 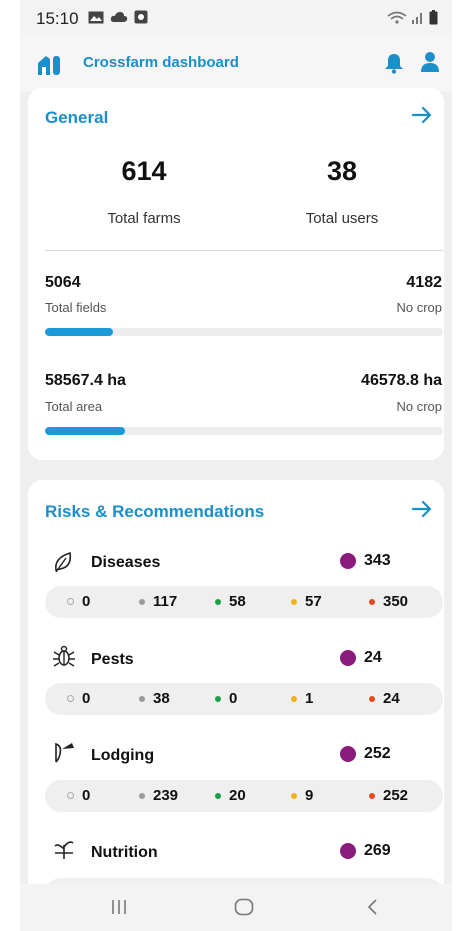 What do you see at coordinates (397, 17) in the screenshot?
I see `wifi-icon` at bounding box center [397, 17].